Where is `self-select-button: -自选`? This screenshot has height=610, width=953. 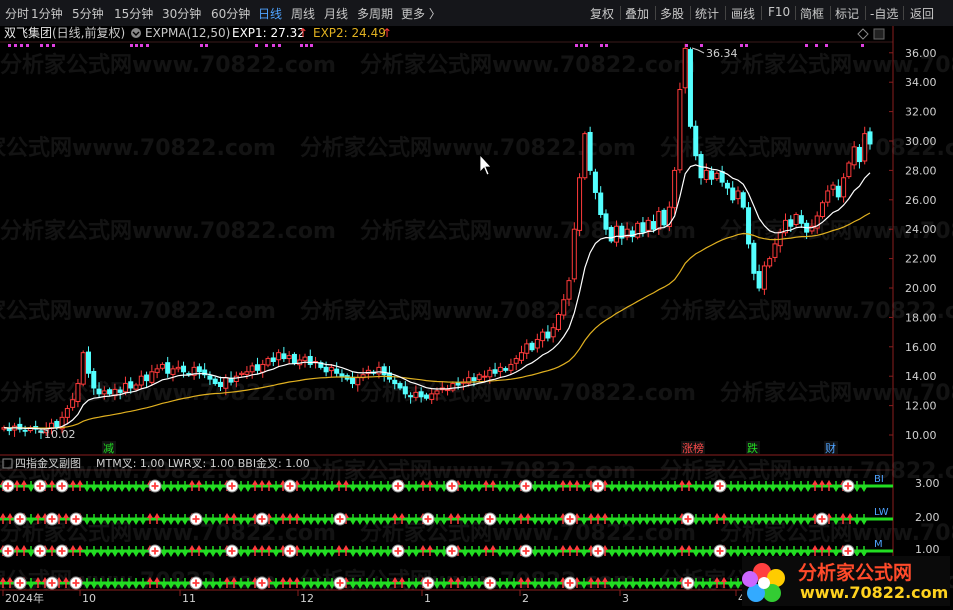 self-select-button: -自选 is located at coordinates (884, 13).